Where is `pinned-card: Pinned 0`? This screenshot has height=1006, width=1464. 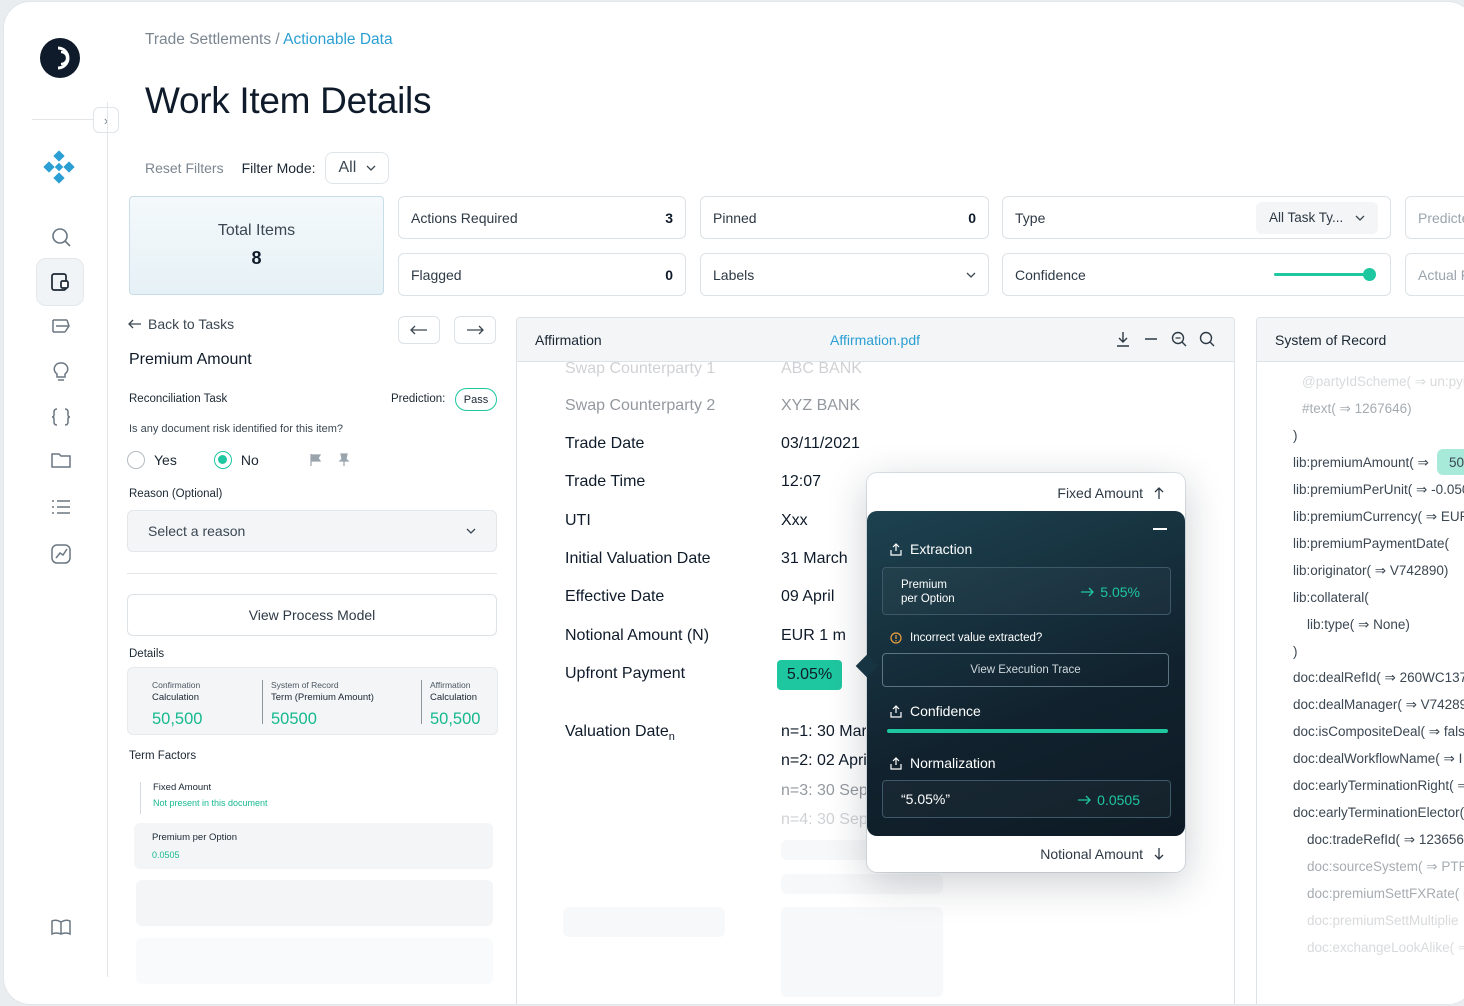 pinned-card: Pinned 0 is located at coordinates (844, 217).